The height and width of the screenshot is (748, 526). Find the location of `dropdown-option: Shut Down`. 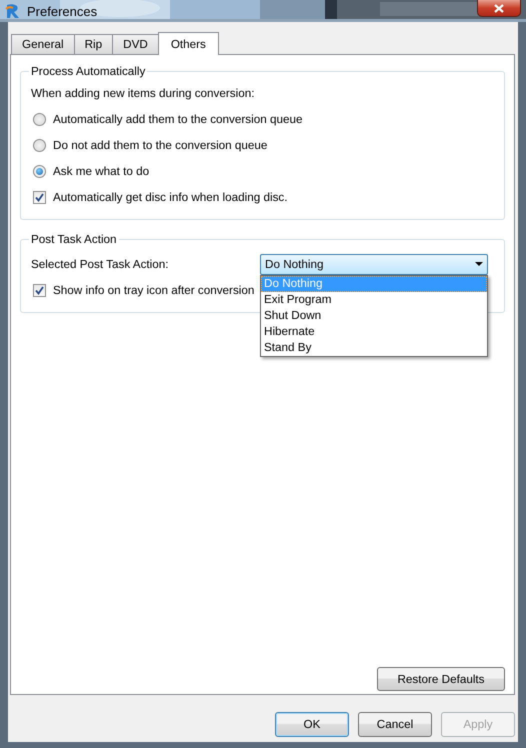

dropdown-option: Shut Down is located at coordinates (374, 316).